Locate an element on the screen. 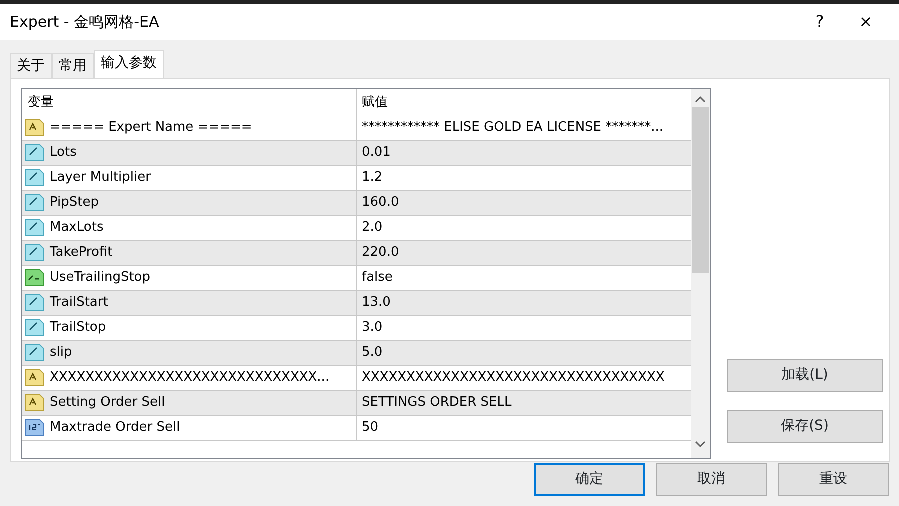 The image size is (899, 506). parameter-name: TrailStop is located at coordinates (78, 328).